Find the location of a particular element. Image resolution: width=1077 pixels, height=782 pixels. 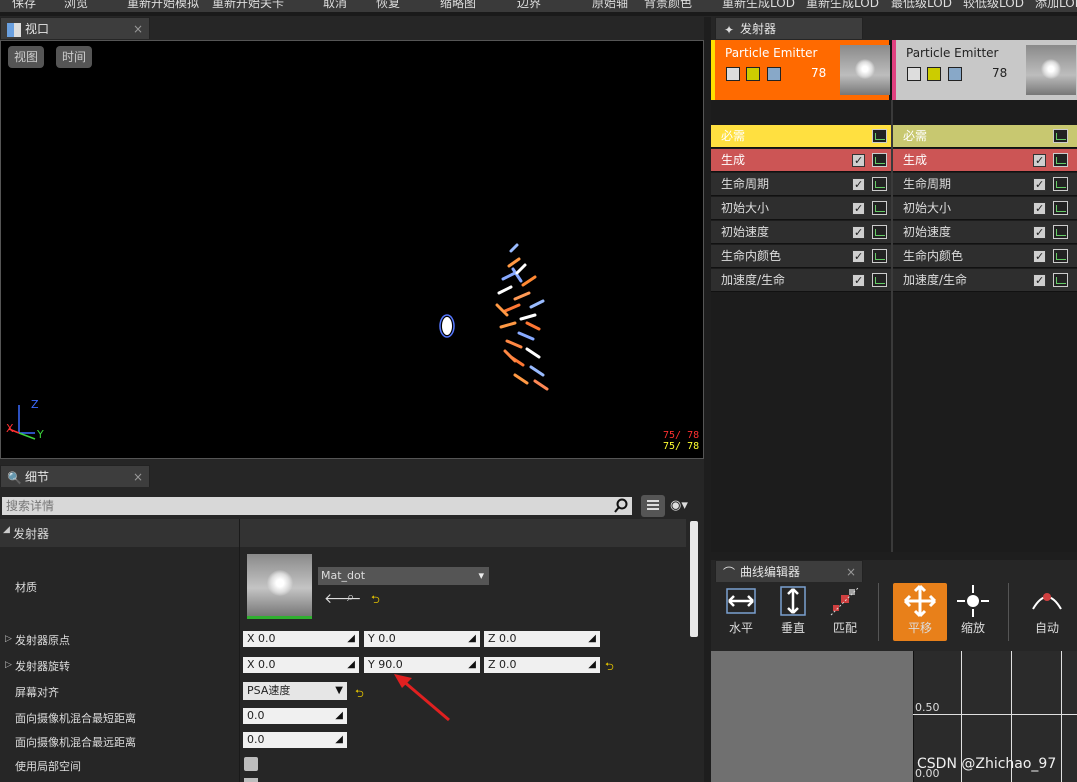

toolbar-restart-sim: 重新开始模拟 is located at coordinates (163, 5).